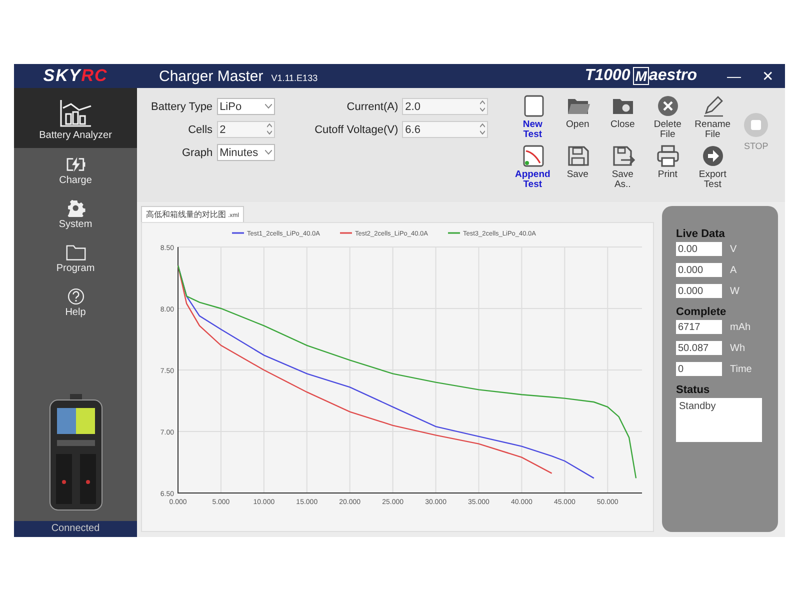 Image resolution: width=800 pixels, height=601 pixels. I want to click on model-letter: M, so click(641, 76).